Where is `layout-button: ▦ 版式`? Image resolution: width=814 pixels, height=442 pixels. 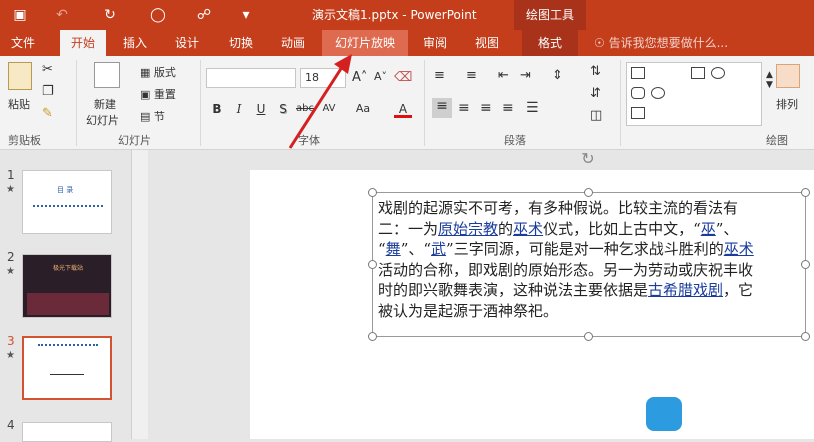 layout-button: ▦ 版式 is located at coordinates (158, 72).